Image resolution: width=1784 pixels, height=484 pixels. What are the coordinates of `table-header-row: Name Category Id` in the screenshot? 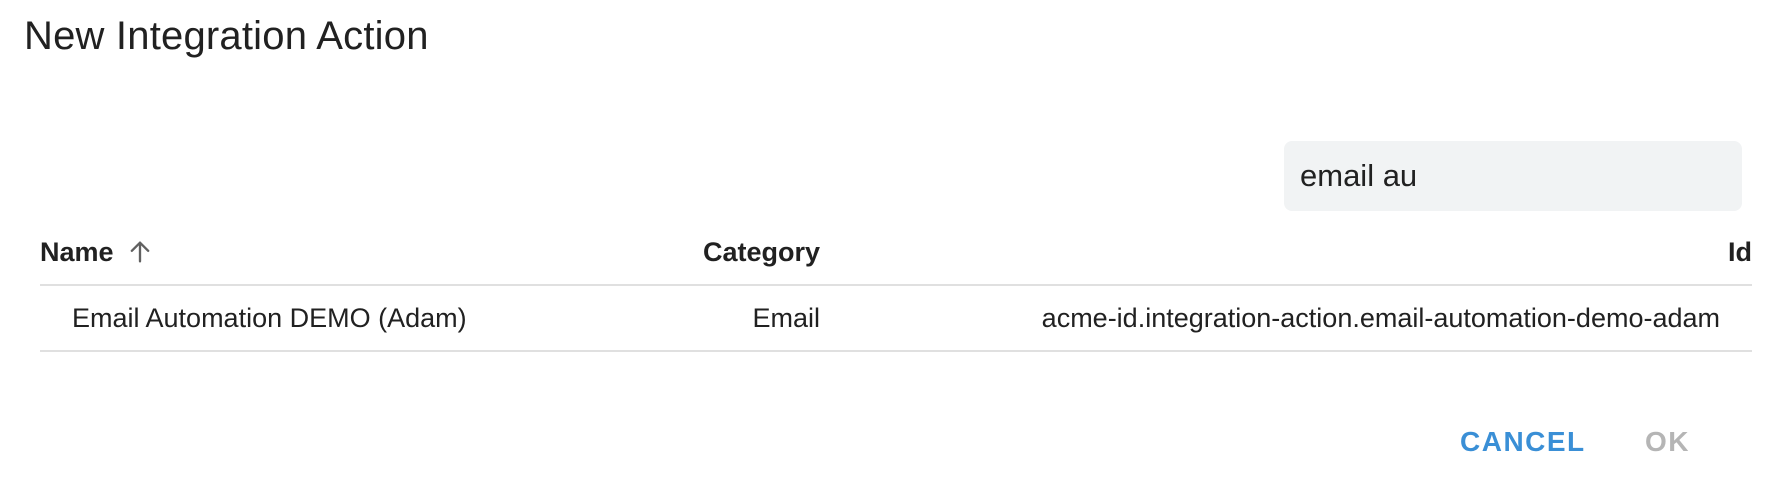 It's located at (896, 253).